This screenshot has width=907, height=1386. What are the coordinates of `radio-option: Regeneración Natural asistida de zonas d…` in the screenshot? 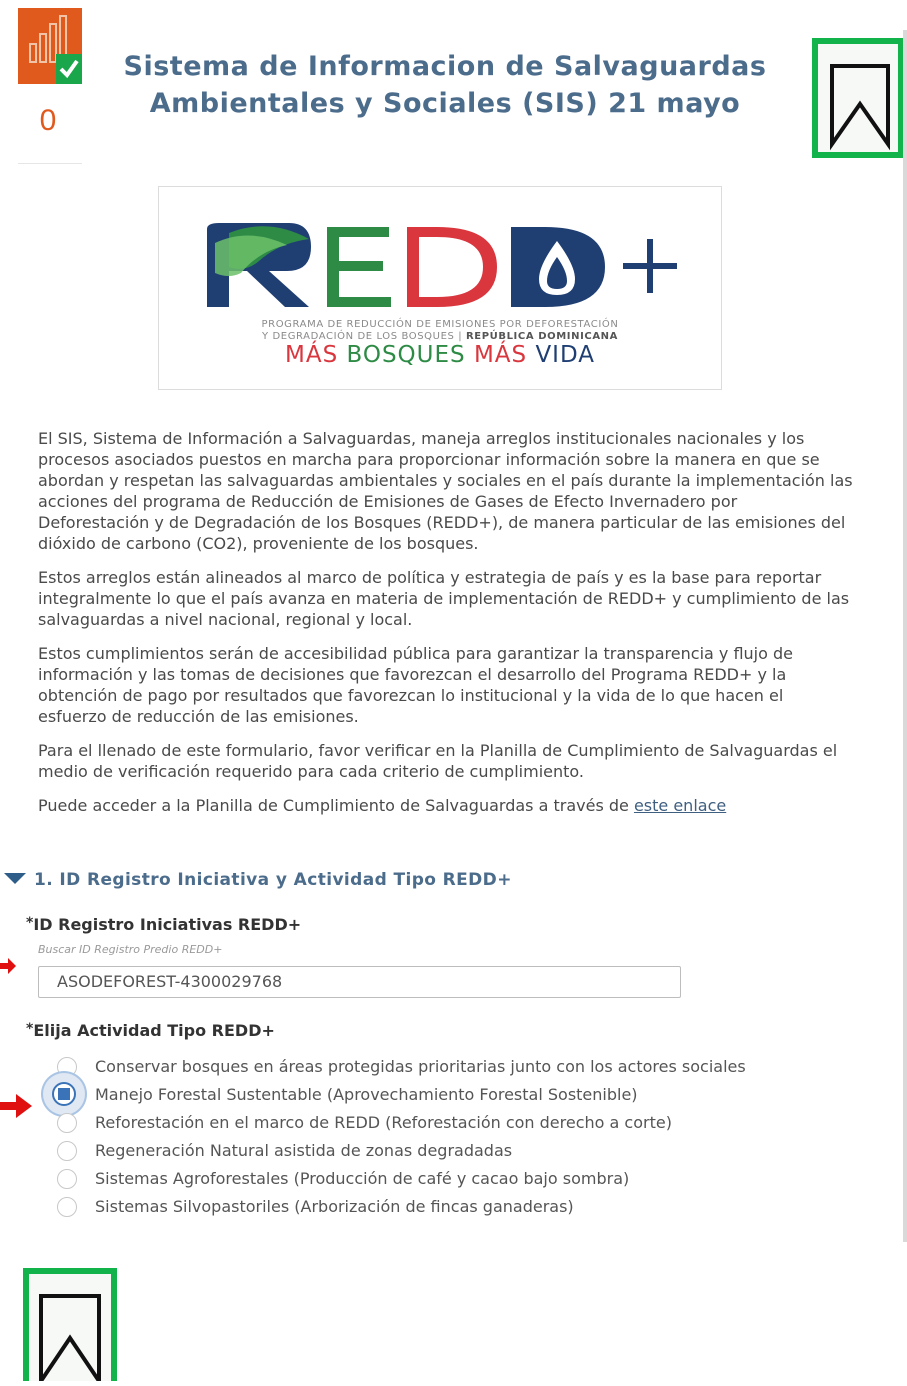 It's located at (425, 1151).